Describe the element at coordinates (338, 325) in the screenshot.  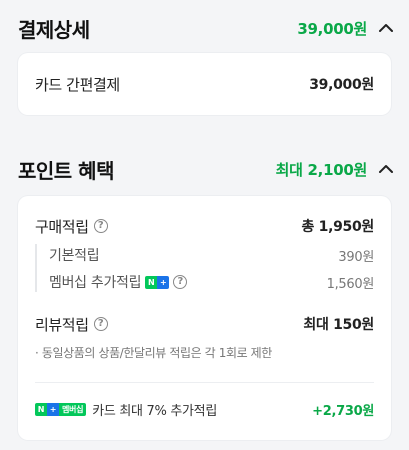
I see `review-points-value: 최대 150원` at that location.